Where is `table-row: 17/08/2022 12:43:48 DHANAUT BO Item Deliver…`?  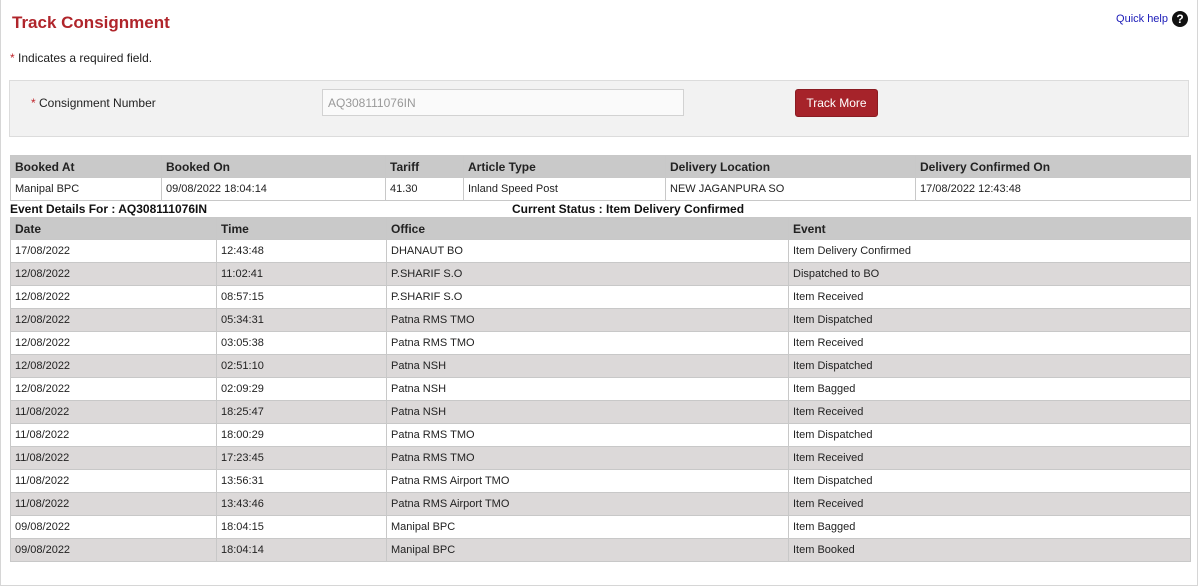 table-row: 17/08/2022 12:43:48 DHANAUT BO Item Deliver… is located at coordinates (600, 251).